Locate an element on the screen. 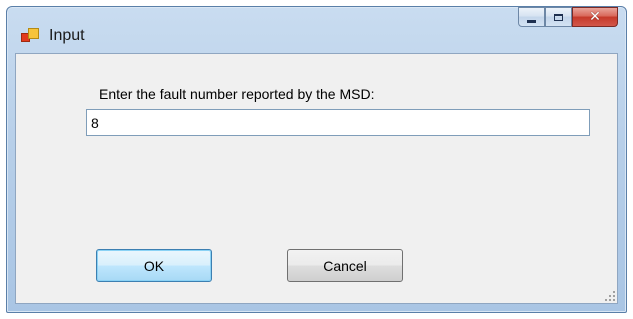 The width and height of the screenshot is (633, 319). resize-grip-icon is located at coordinates (610, 296).